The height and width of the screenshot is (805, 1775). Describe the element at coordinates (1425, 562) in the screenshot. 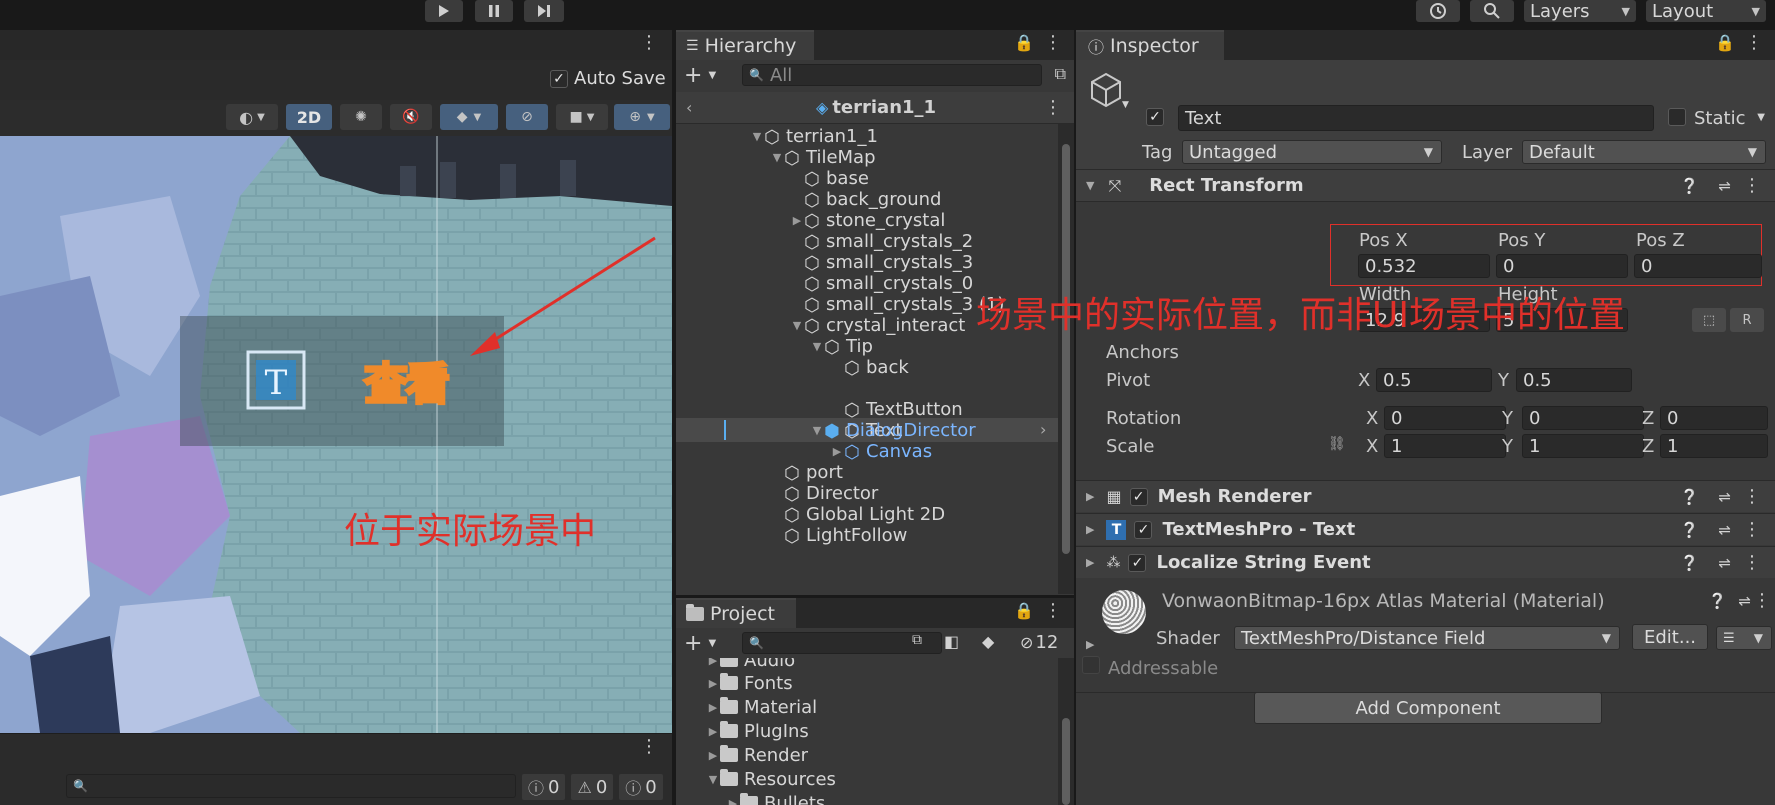

I see `localize-string-event-header: ▶ ⁂ ✓ Localize String Event ❔ ⇌ ⋮` at that location.